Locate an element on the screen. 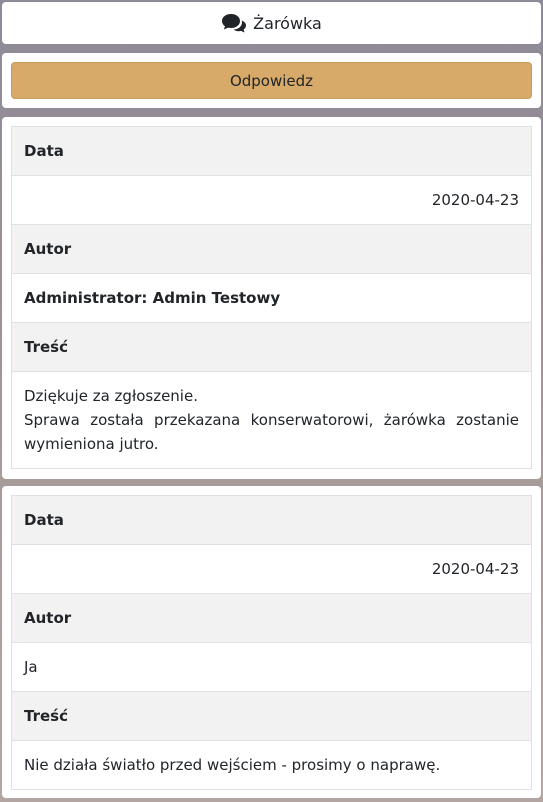 This screenshot has height=802, width=543. comments-icon is located at coordinates (234, 23).